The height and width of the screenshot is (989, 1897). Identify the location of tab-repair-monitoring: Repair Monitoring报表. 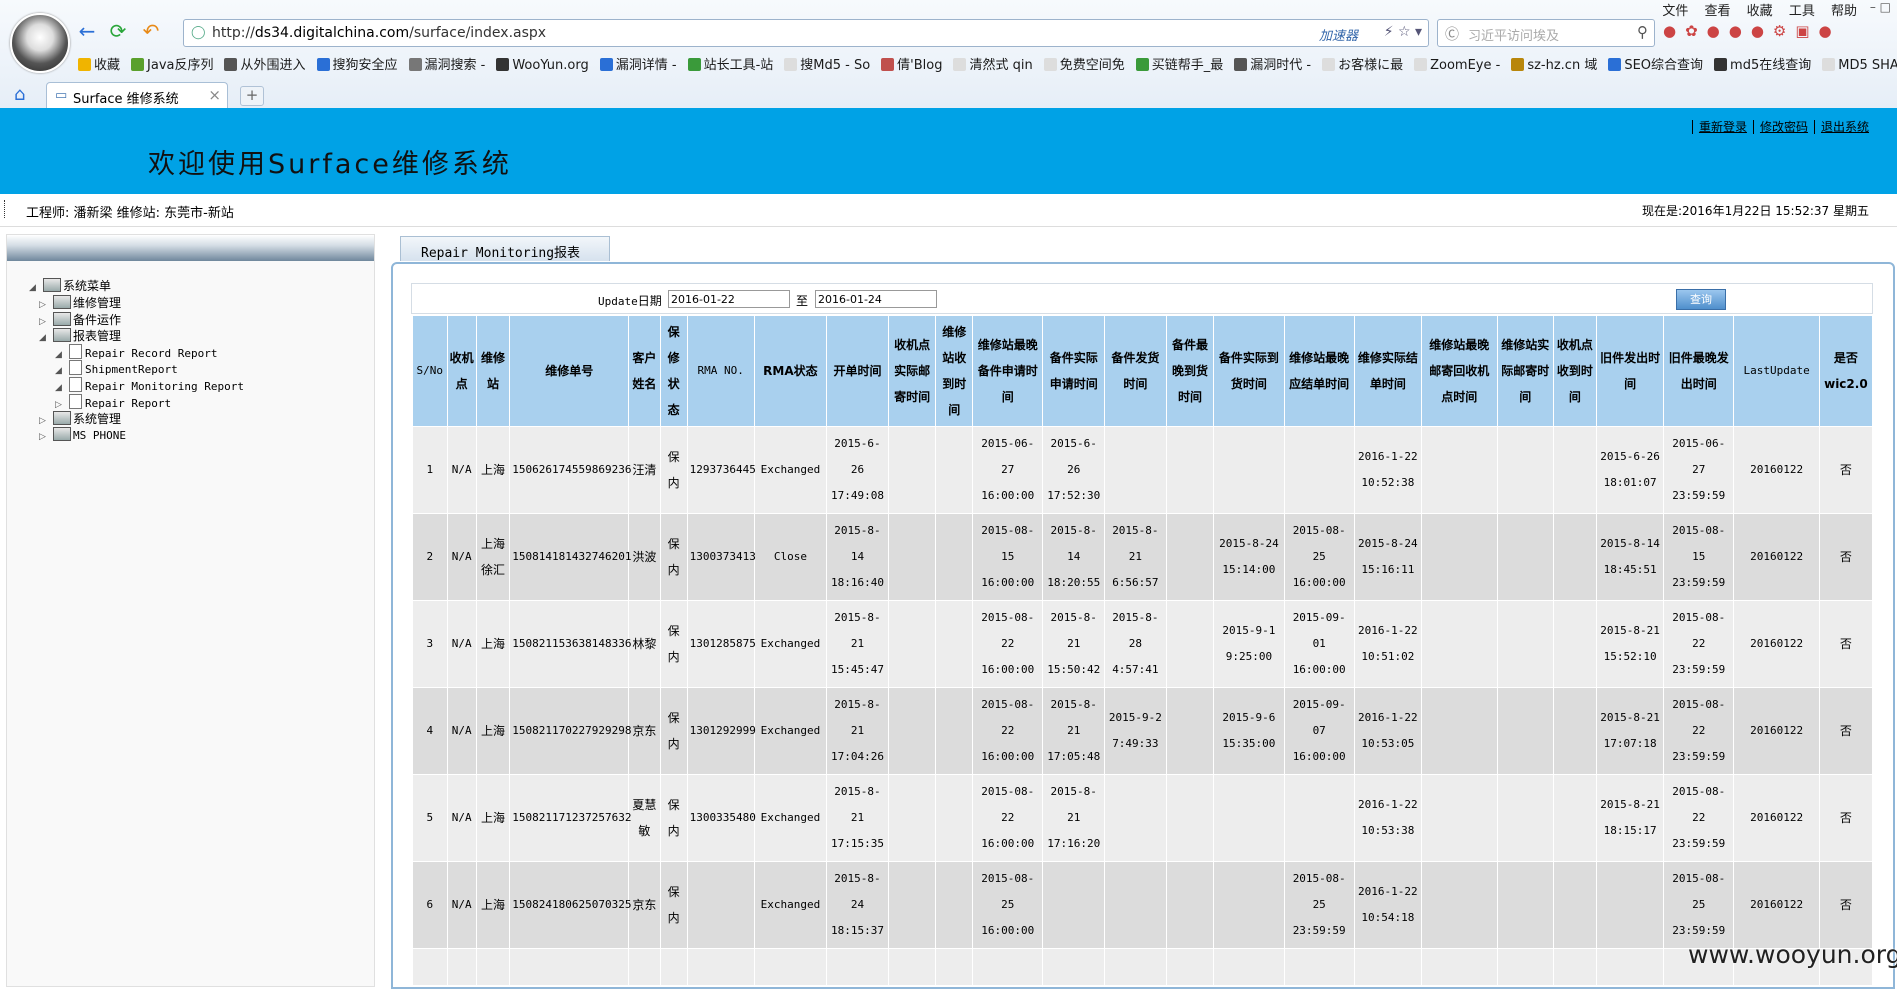
(505, 248).